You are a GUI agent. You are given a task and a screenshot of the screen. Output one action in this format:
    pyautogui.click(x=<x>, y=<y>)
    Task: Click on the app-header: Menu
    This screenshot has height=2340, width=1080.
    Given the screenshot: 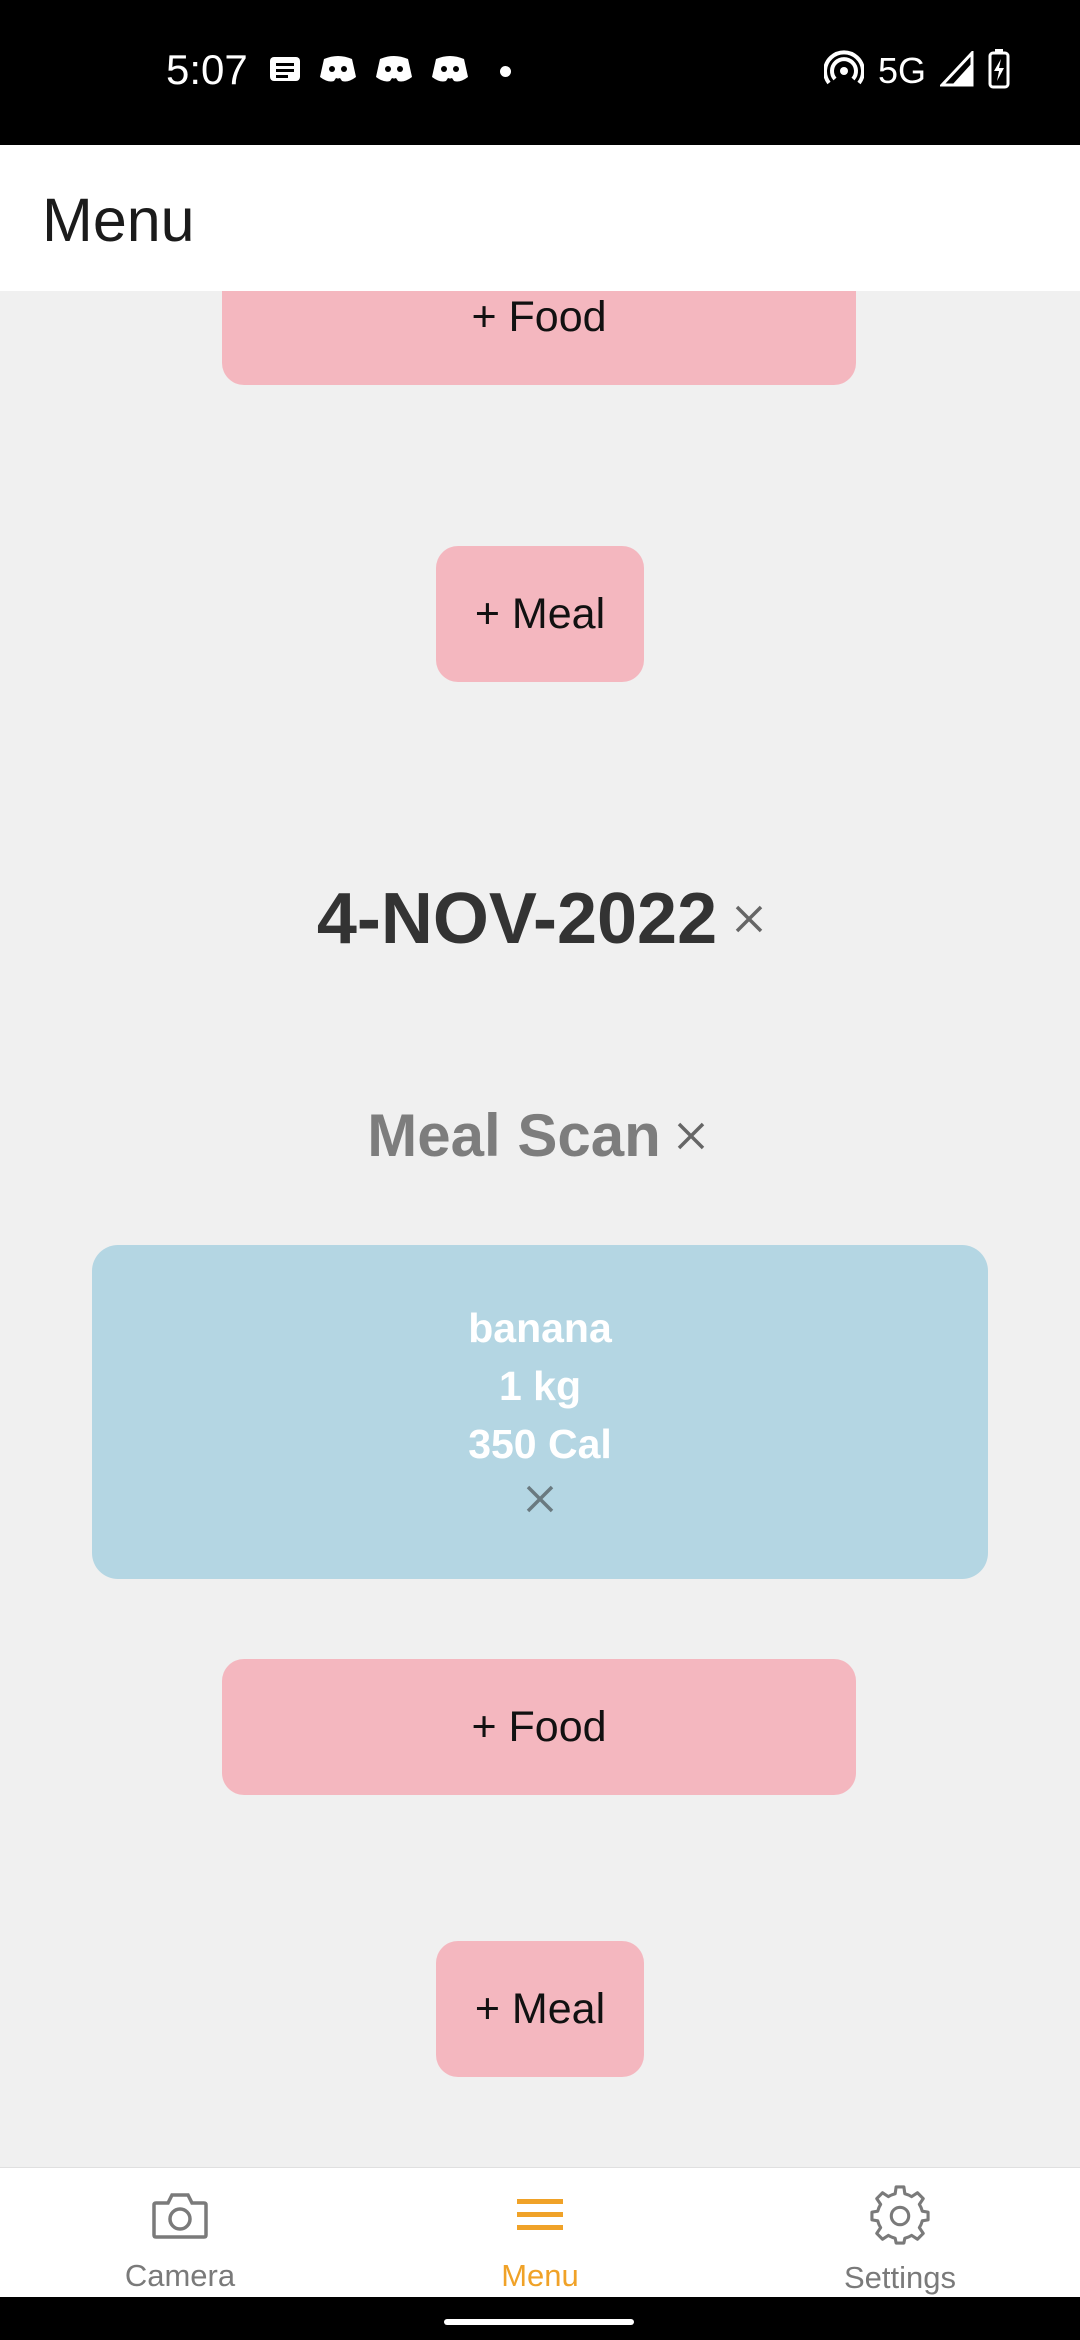 What is the action you would take?
    pyautogui.click(x=540, y=218)
    